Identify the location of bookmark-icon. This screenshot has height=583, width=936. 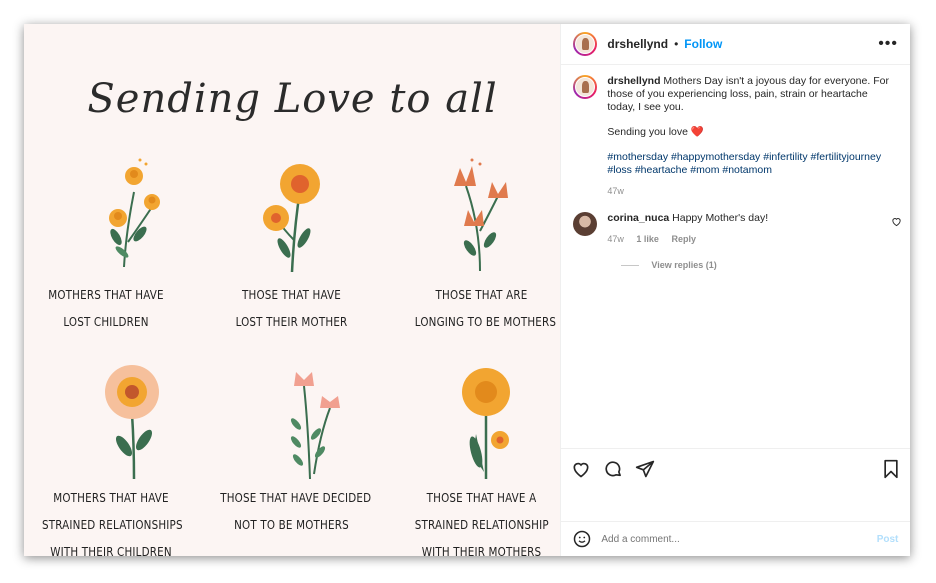
(891, 469).